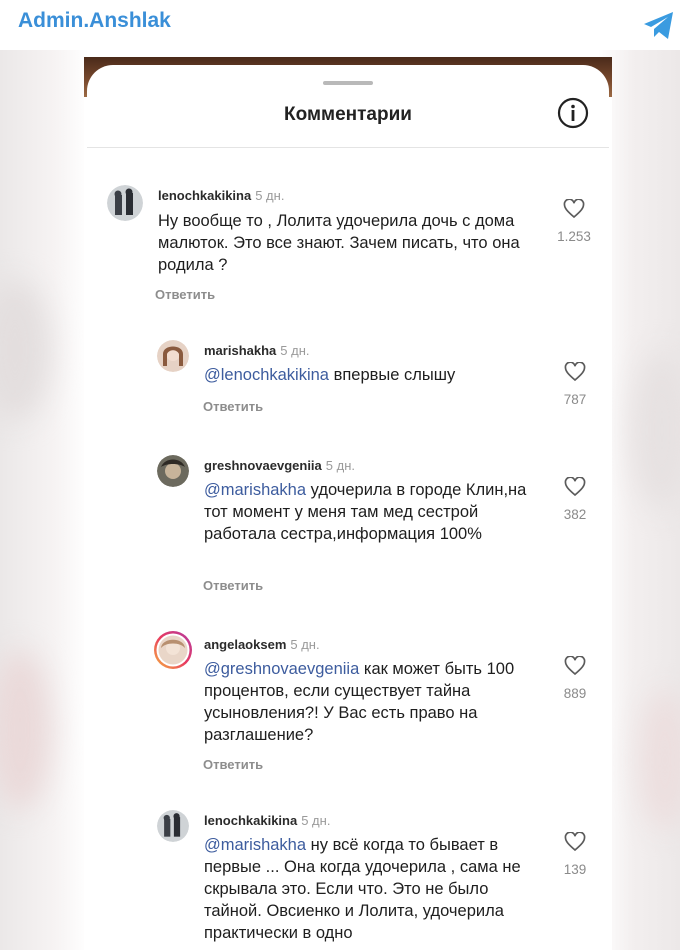 This screenshot has width=680, height=950. Describe the element at coordinates (659, 25) in the screenshot. I see `telegram-plane-icon` at that location.